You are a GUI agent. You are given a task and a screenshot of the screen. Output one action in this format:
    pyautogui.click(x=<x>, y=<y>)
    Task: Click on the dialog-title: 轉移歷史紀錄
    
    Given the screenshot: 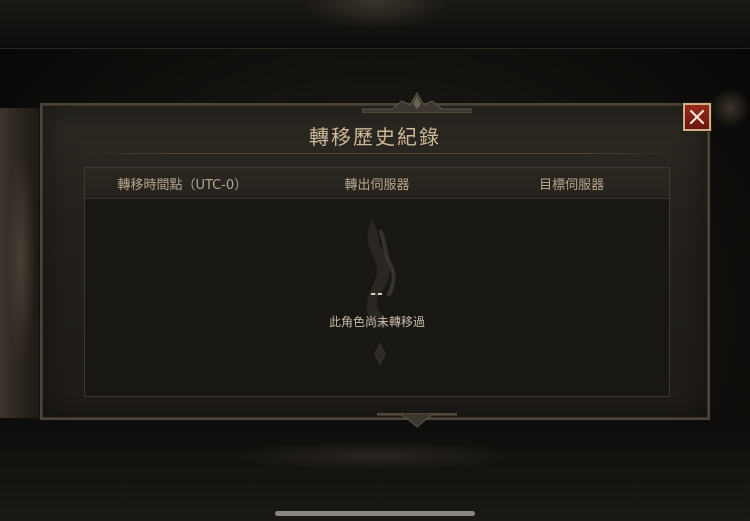 What is the action you would take?
    pyautogui.click(x=375, y=137)
    